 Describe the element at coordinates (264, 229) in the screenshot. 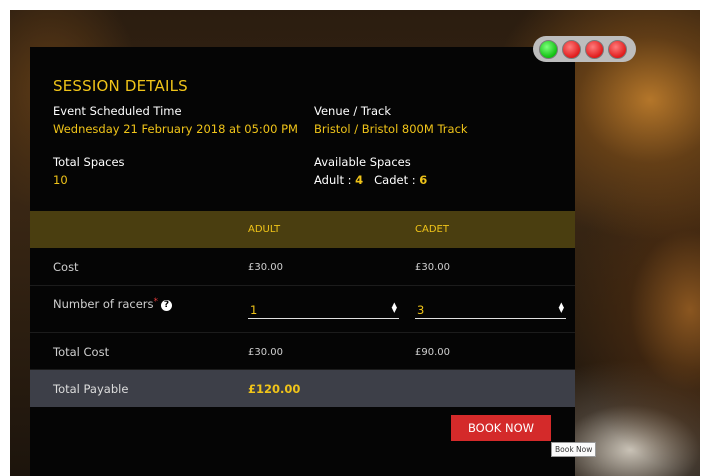

I see `column-header-adult: ADULT` at that location.